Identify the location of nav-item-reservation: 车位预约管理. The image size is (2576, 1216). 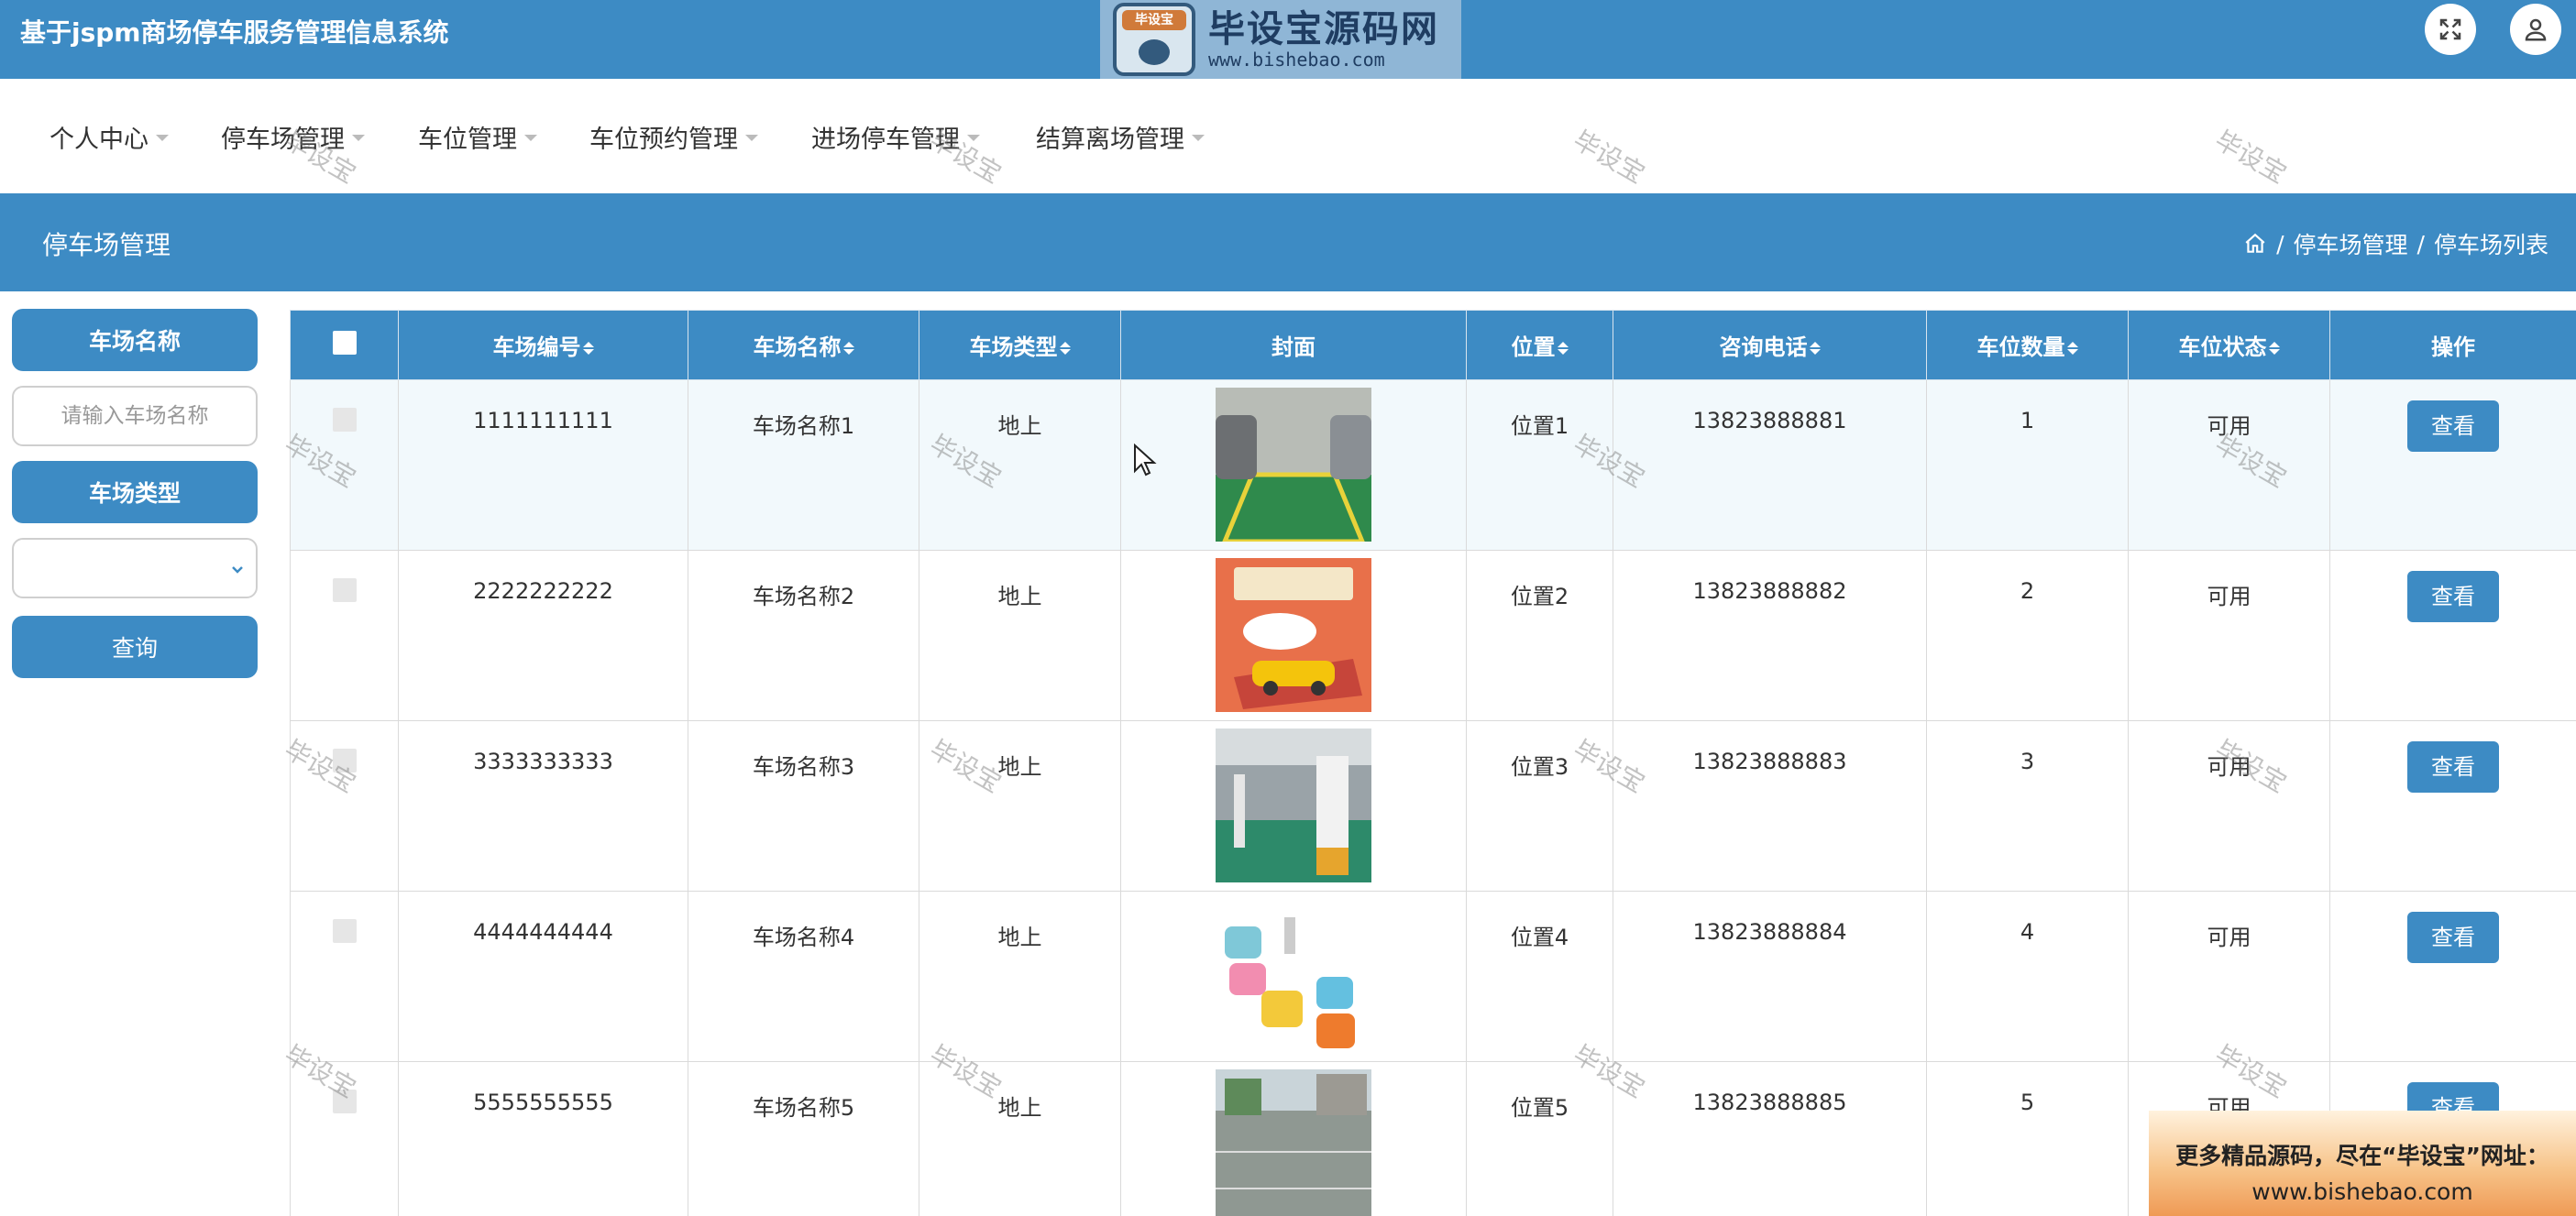
(674, 137).